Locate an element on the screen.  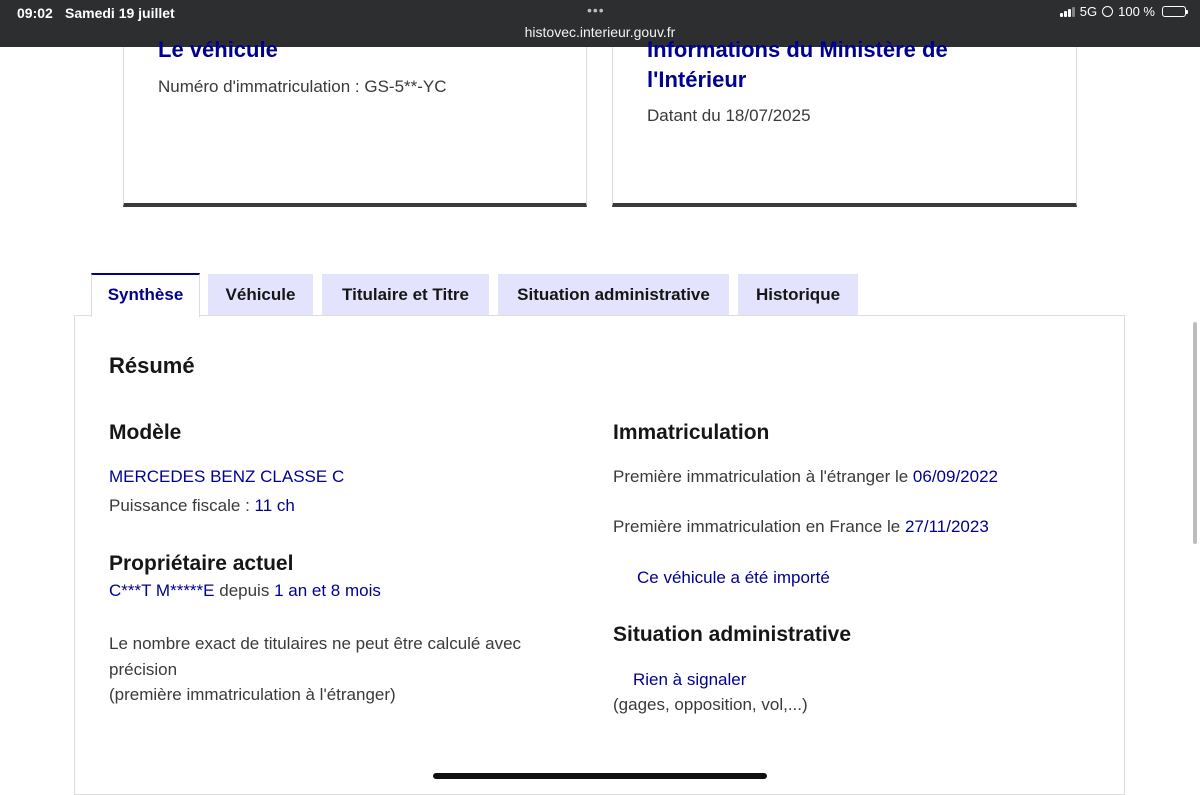
owner-since-label: depuis is located at coordinates (244, 590).